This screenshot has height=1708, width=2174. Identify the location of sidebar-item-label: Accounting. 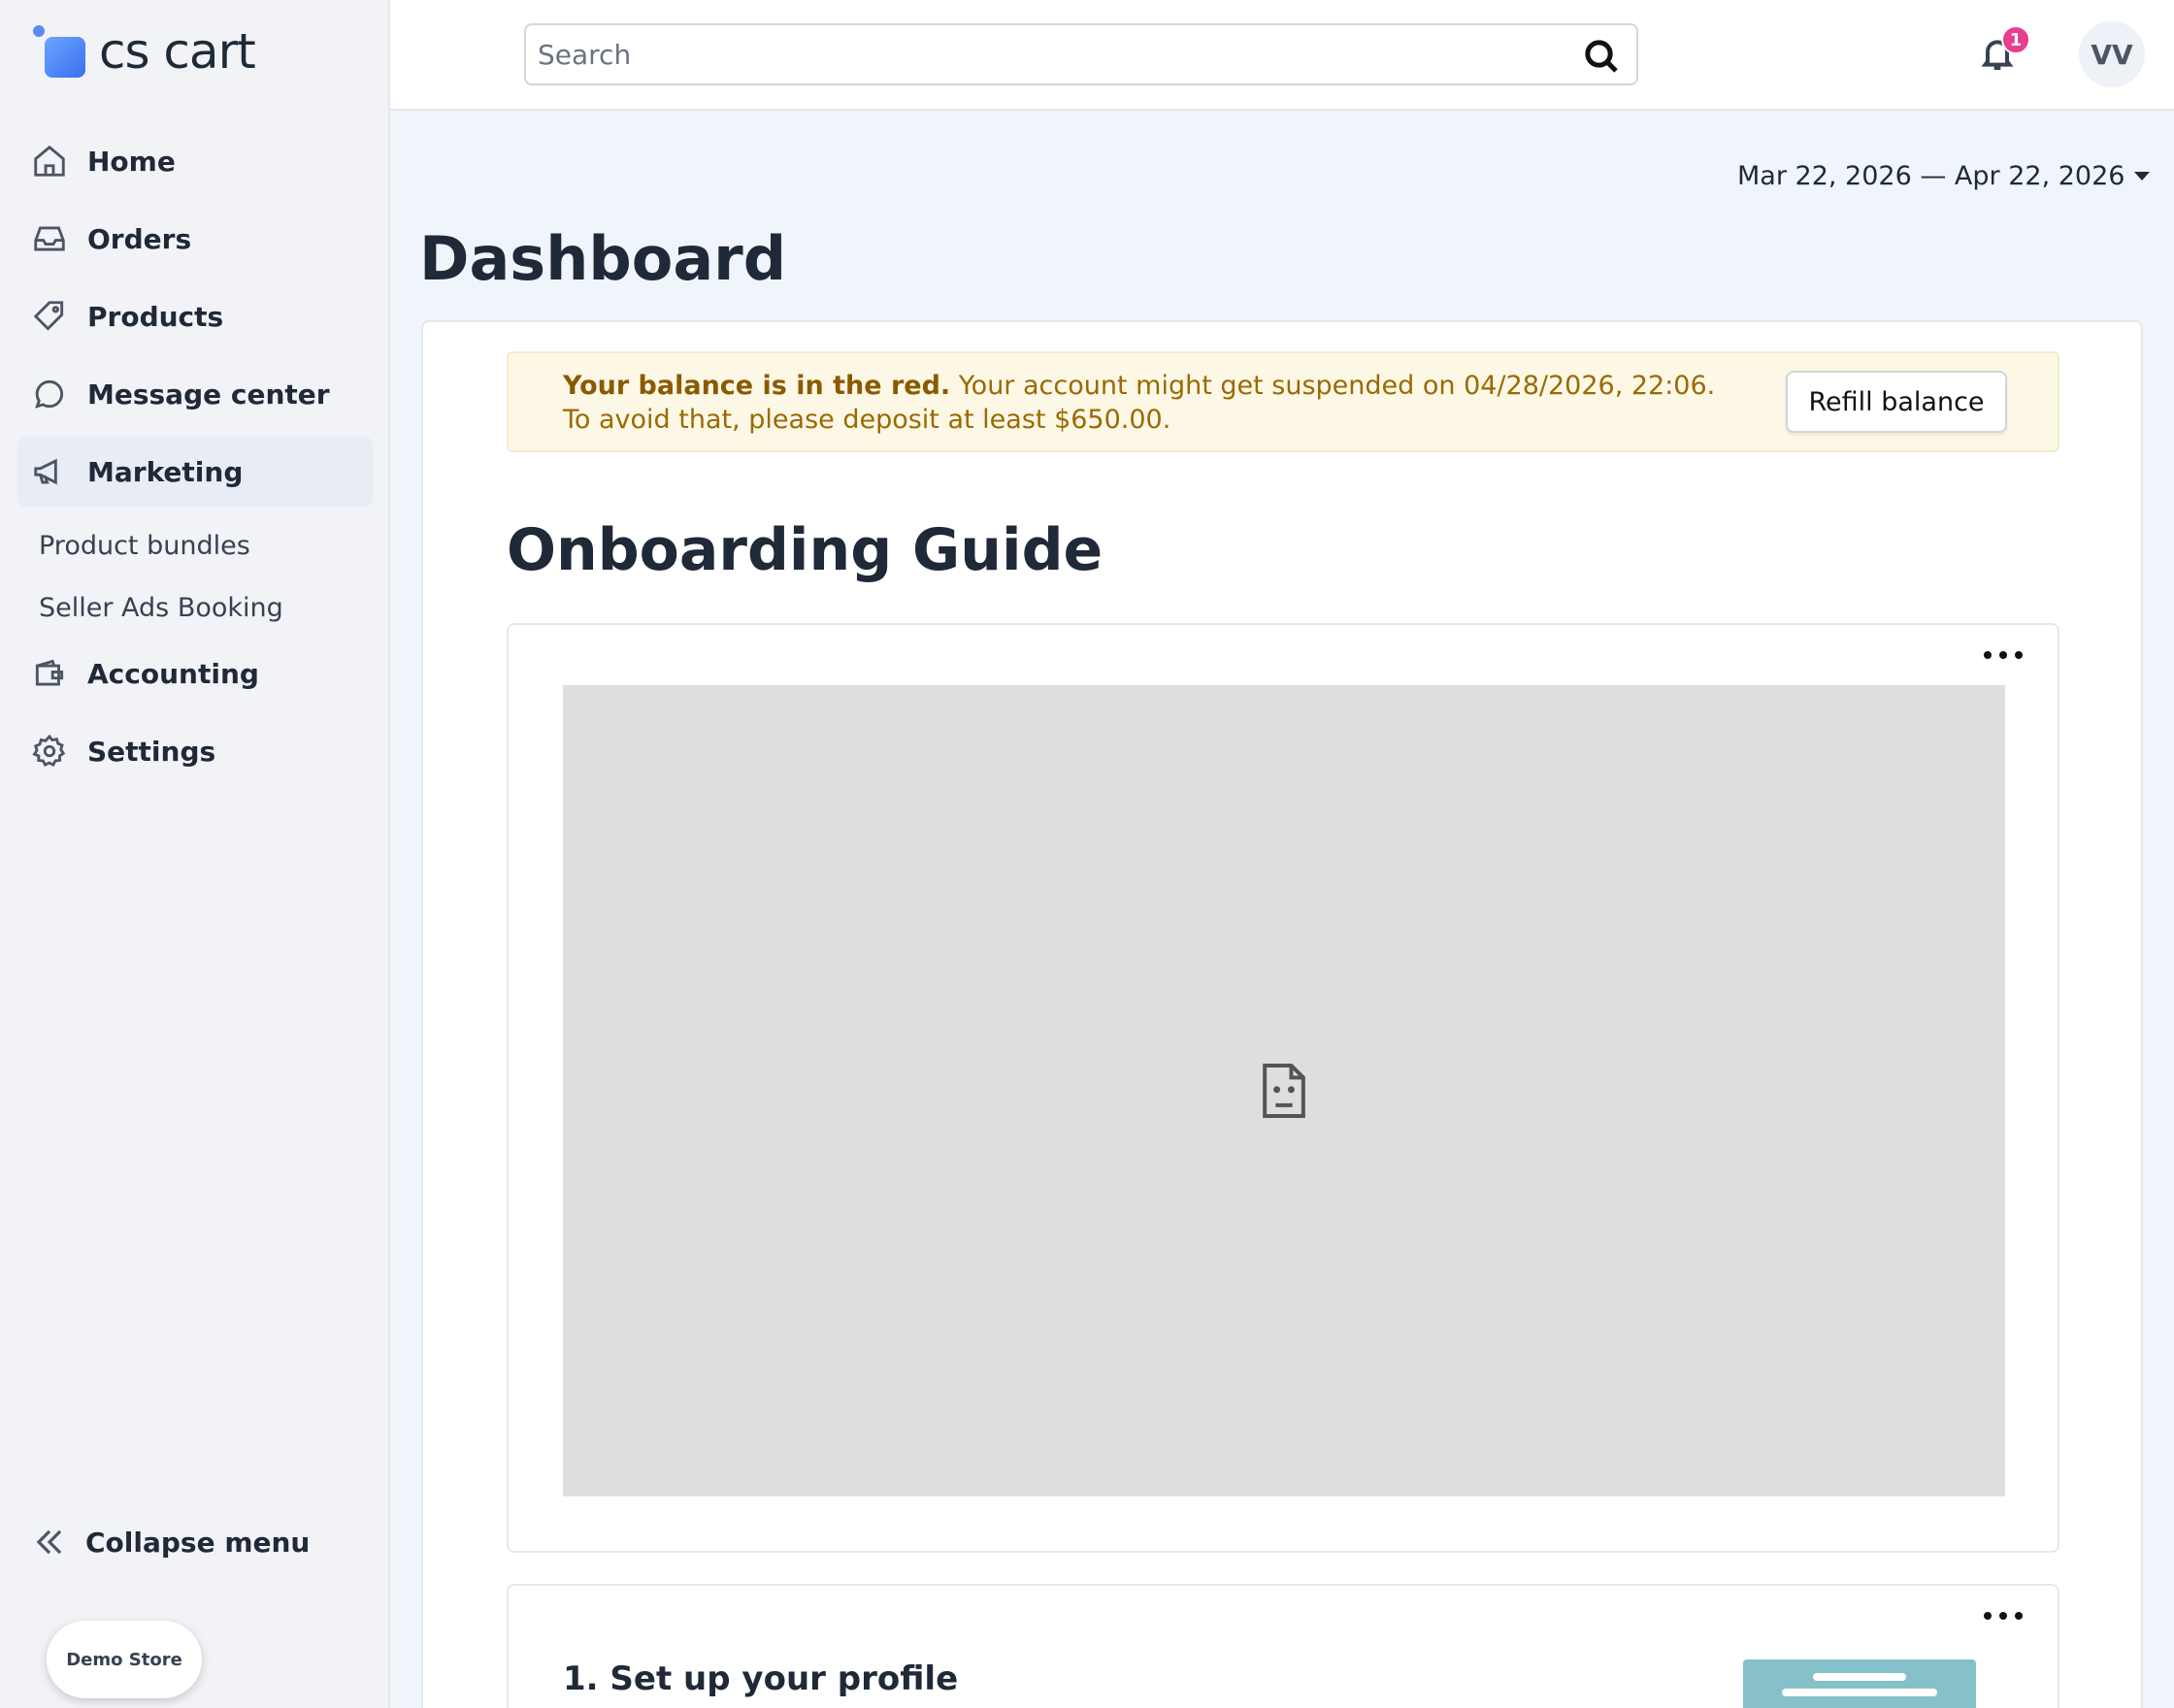
(173, 673).